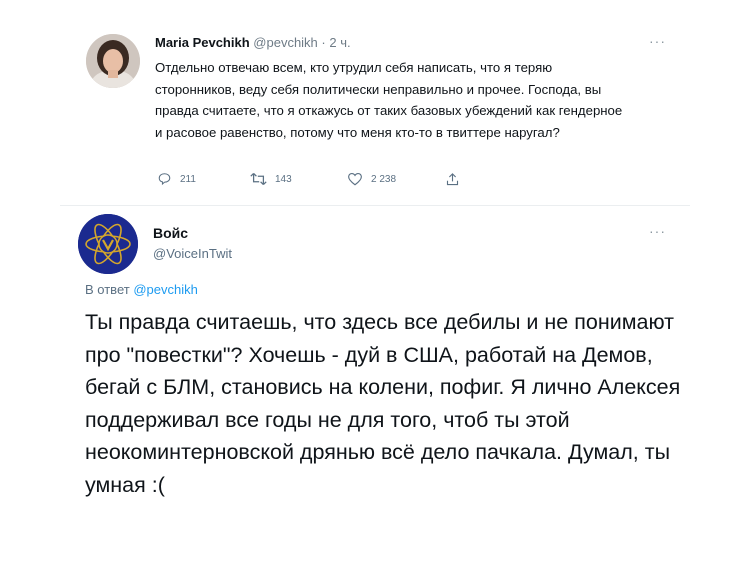 The width and height of the screenshot is (750, 565). Describe the element at coordinates (192, 253) in the screenshot. I see `tweet2-author-handle: @VoiceInTwit` at that location.